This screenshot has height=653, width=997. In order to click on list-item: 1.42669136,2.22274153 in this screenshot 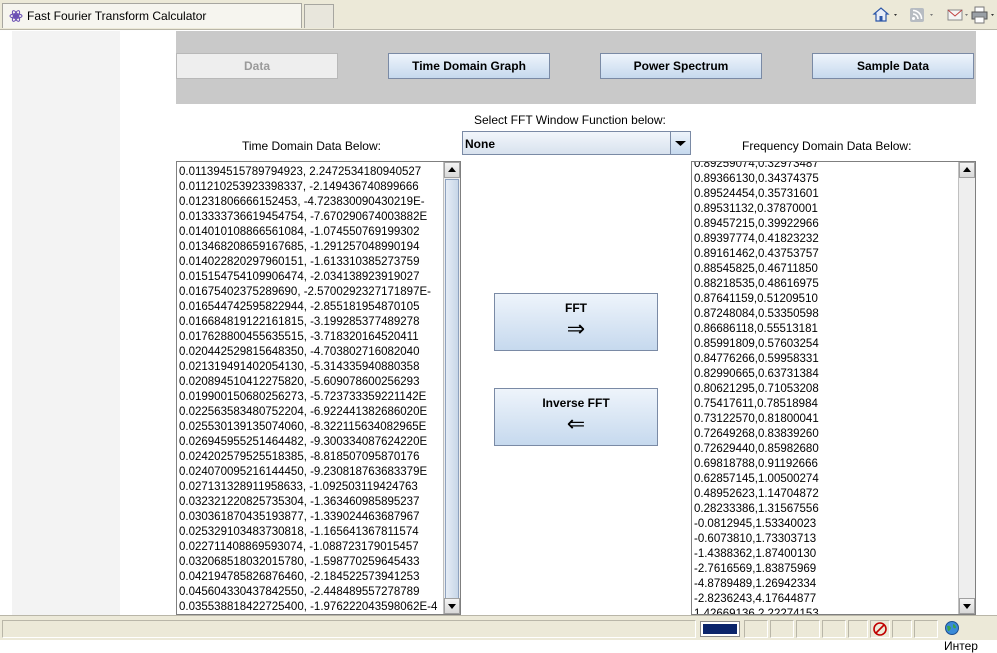, I will do `click(756, 611)`.